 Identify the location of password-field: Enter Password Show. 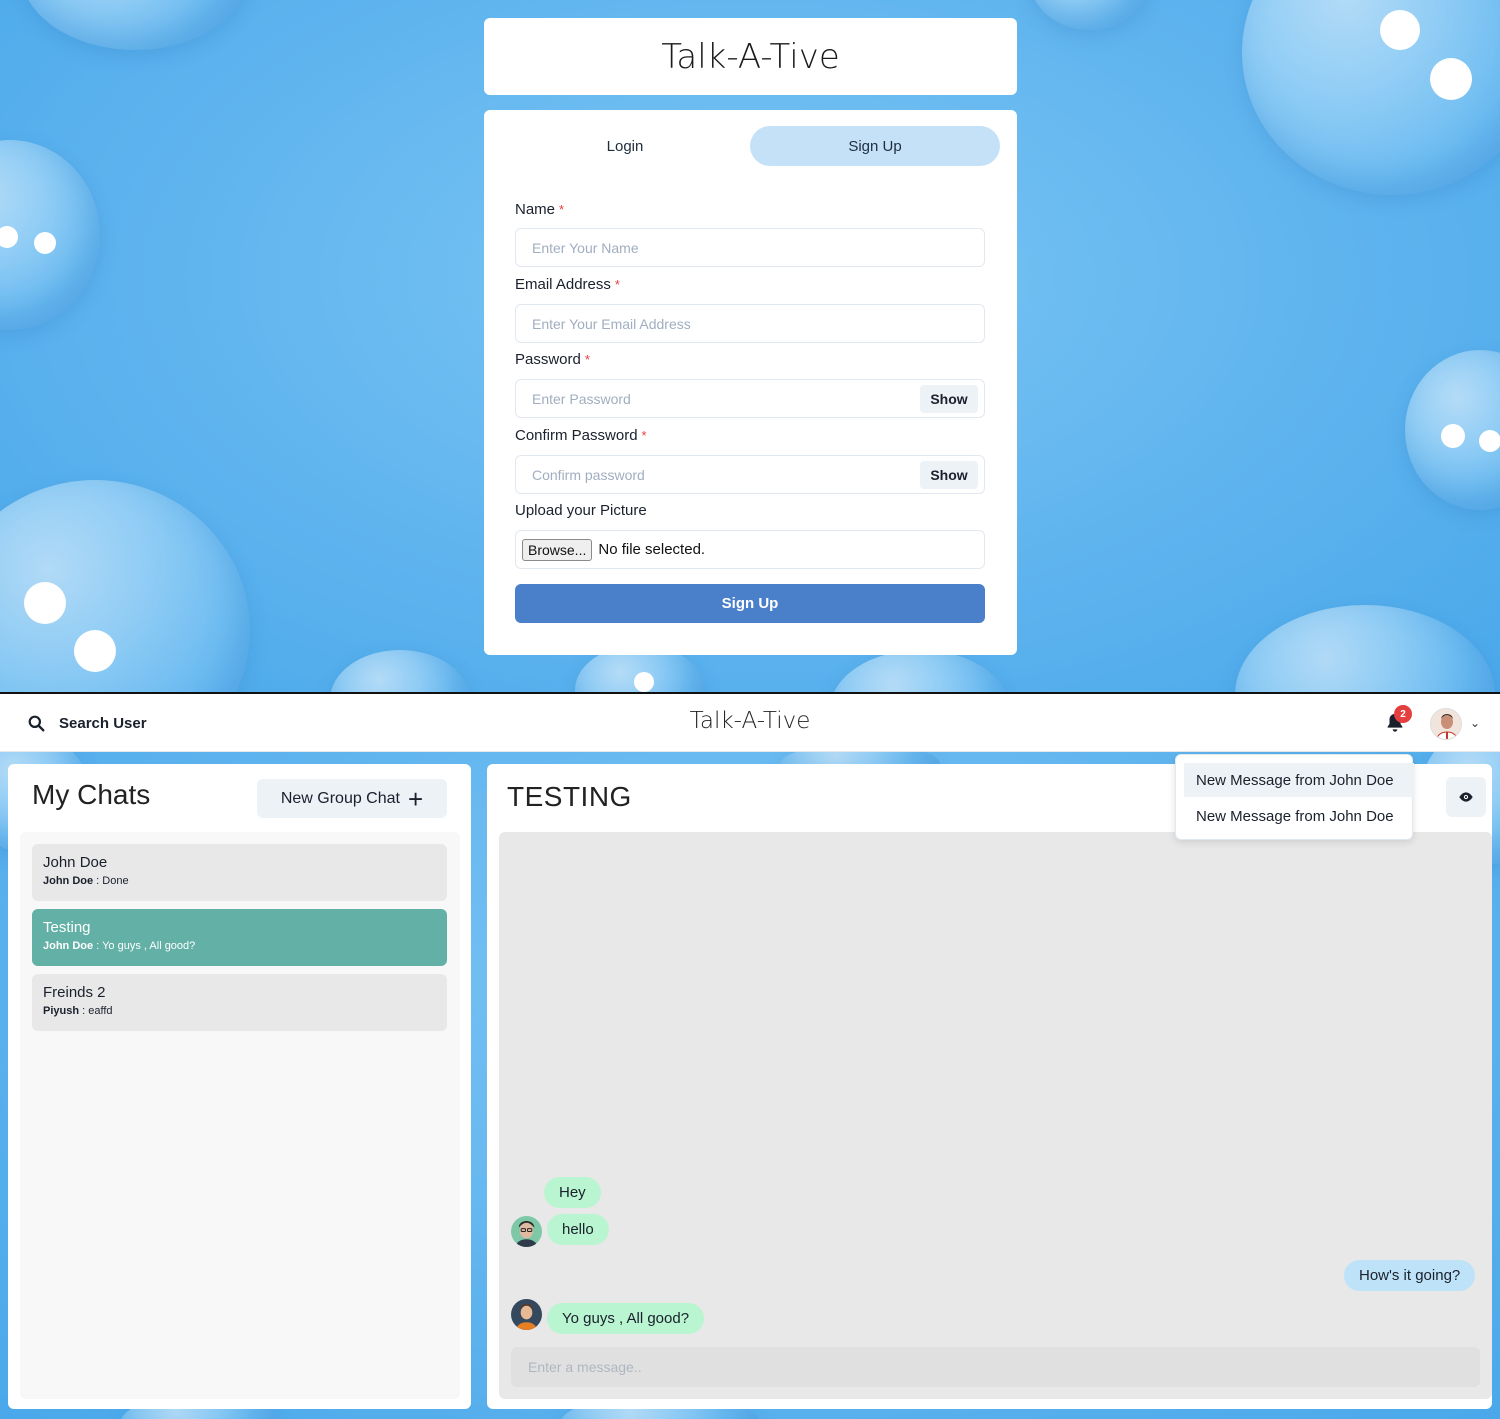
(750, 398).